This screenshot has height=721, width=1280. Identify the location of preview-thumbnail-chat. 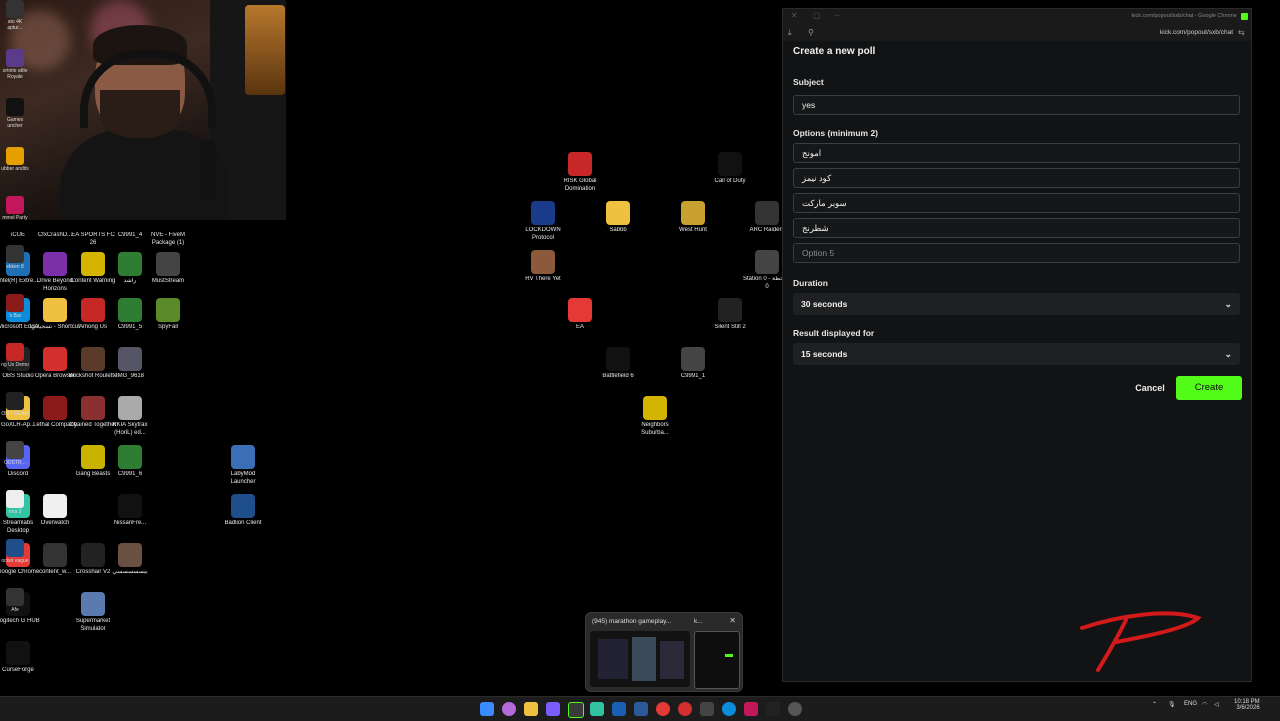
(717, 660).